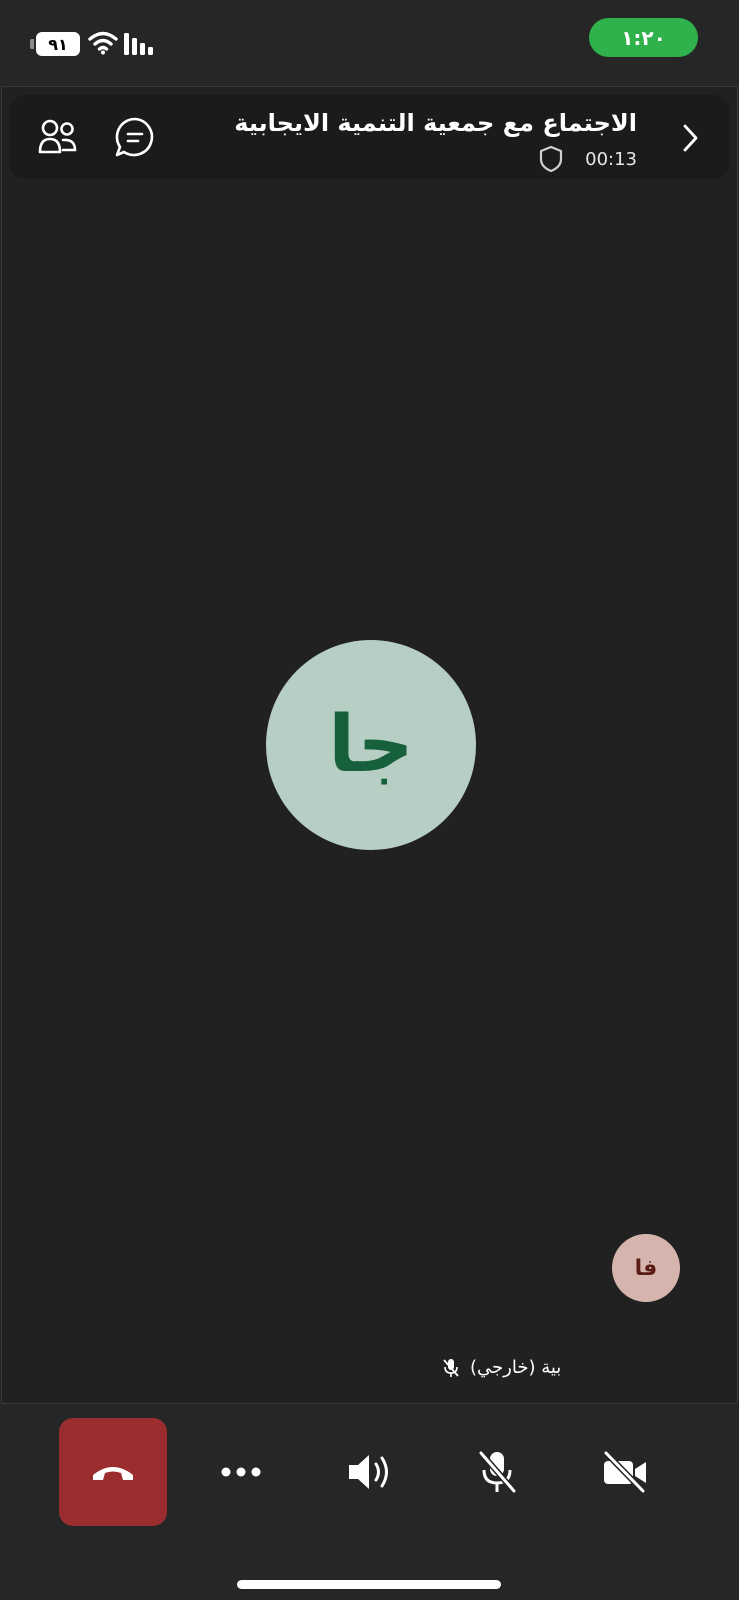 The width and height of the screenshot is (739, 1600). I want to click on people-icon, so click(58, 137).